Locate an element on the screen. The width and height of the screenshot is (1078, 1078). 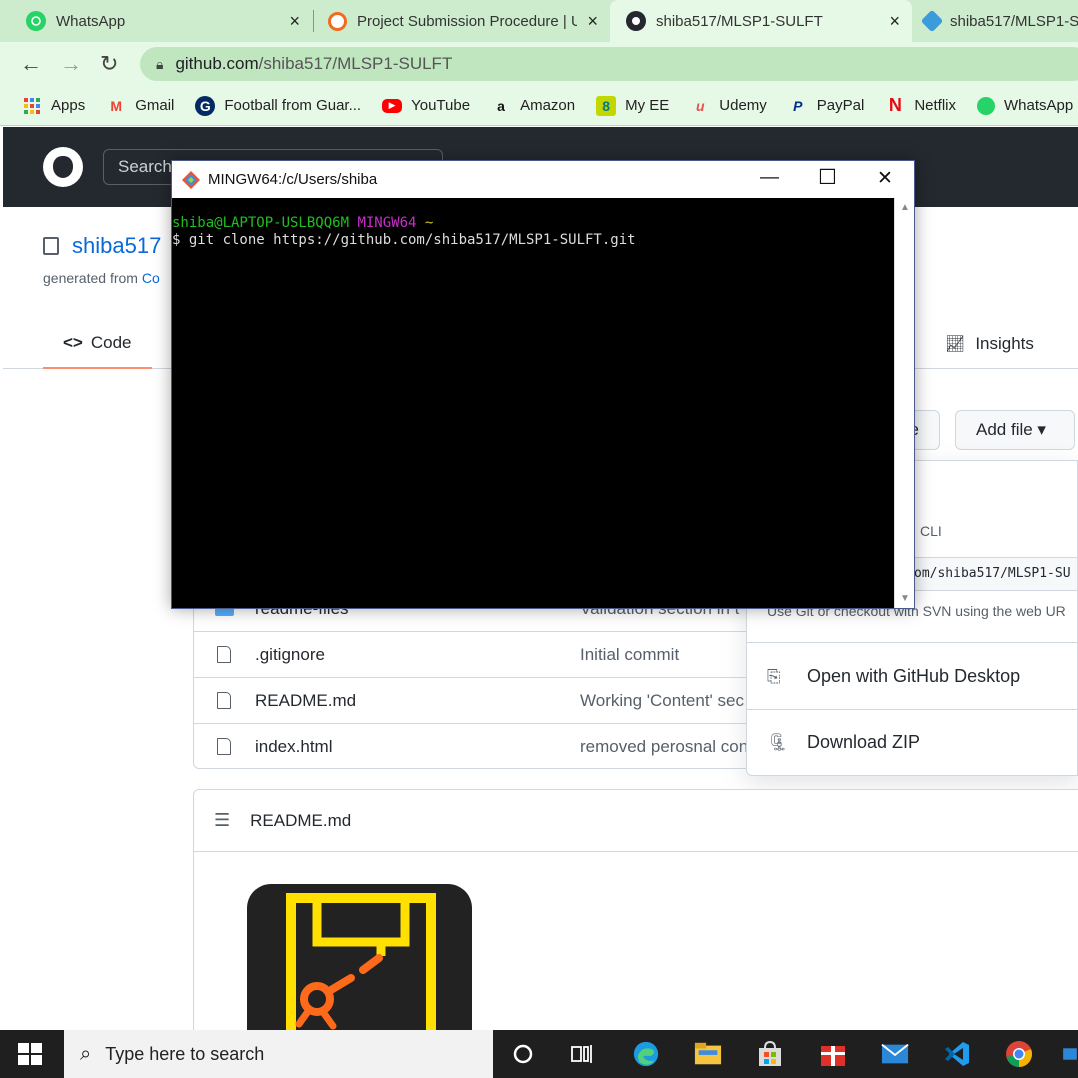
bookmark-gmail: M Gmail is located at coordinates (140, 106).